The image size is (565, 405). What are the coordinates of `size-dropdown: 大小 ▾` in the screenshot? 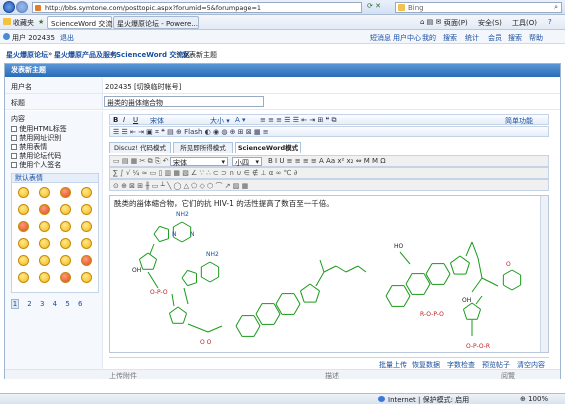 It's located at (220, 121).